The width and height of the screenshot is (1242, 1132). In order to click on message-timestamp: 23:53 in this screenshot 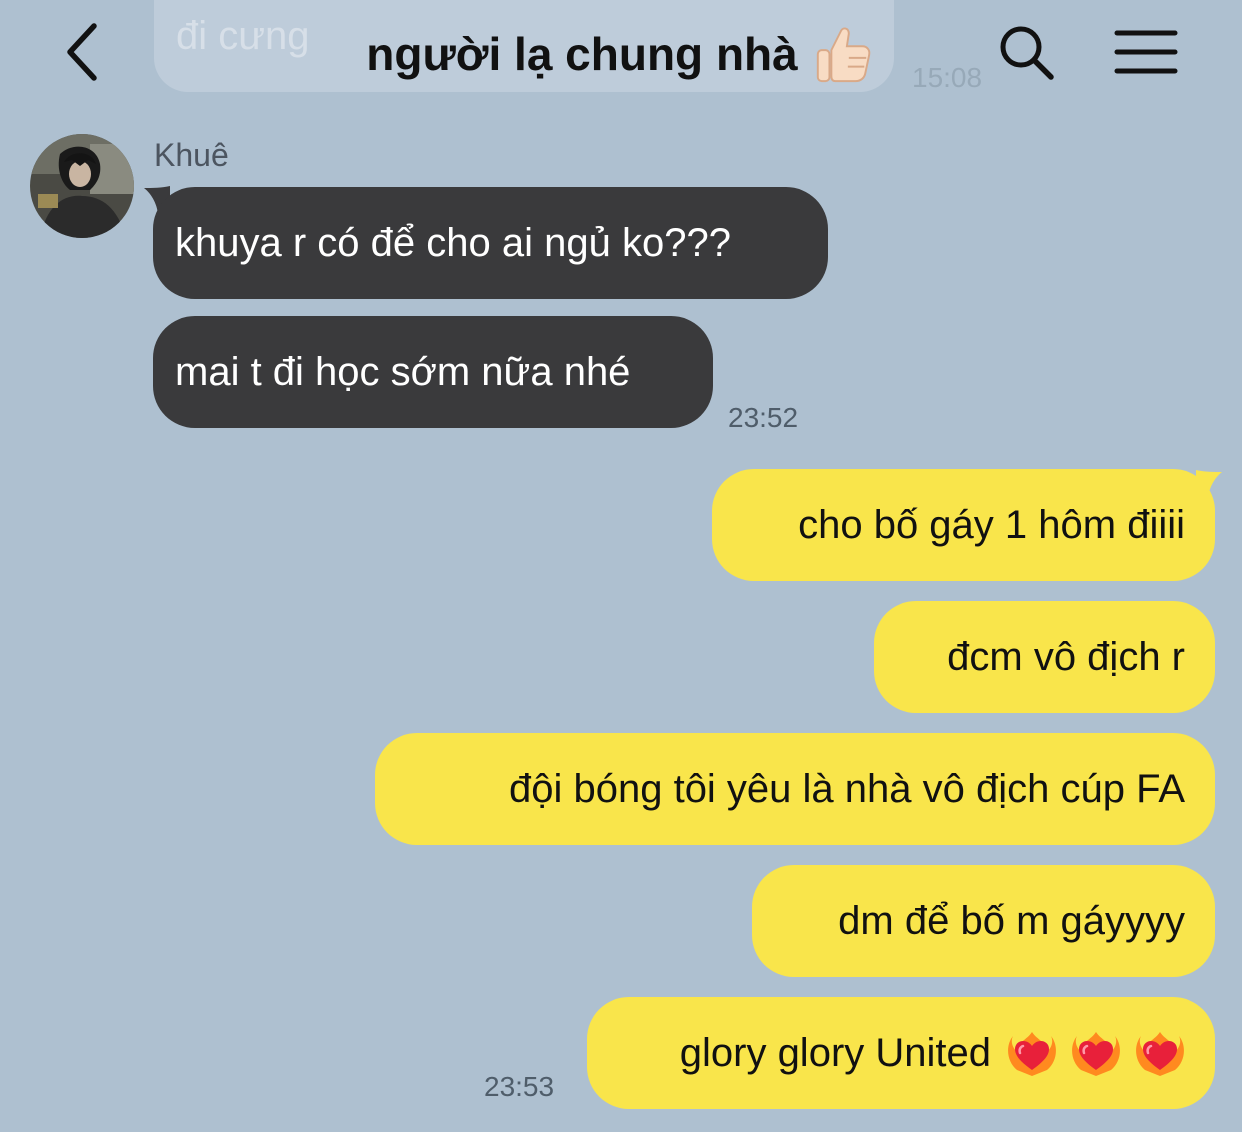, I will do `click(519, 1086)`.